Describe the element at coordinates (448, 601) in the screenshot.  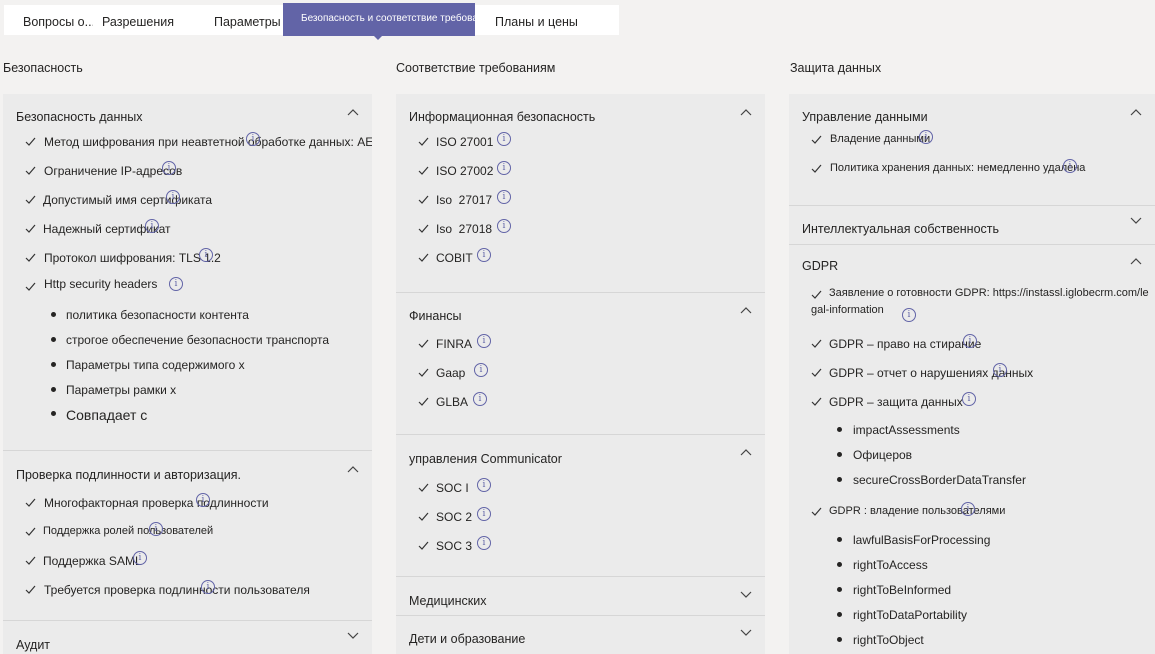
I see `section-title: Медицинских` at that location.